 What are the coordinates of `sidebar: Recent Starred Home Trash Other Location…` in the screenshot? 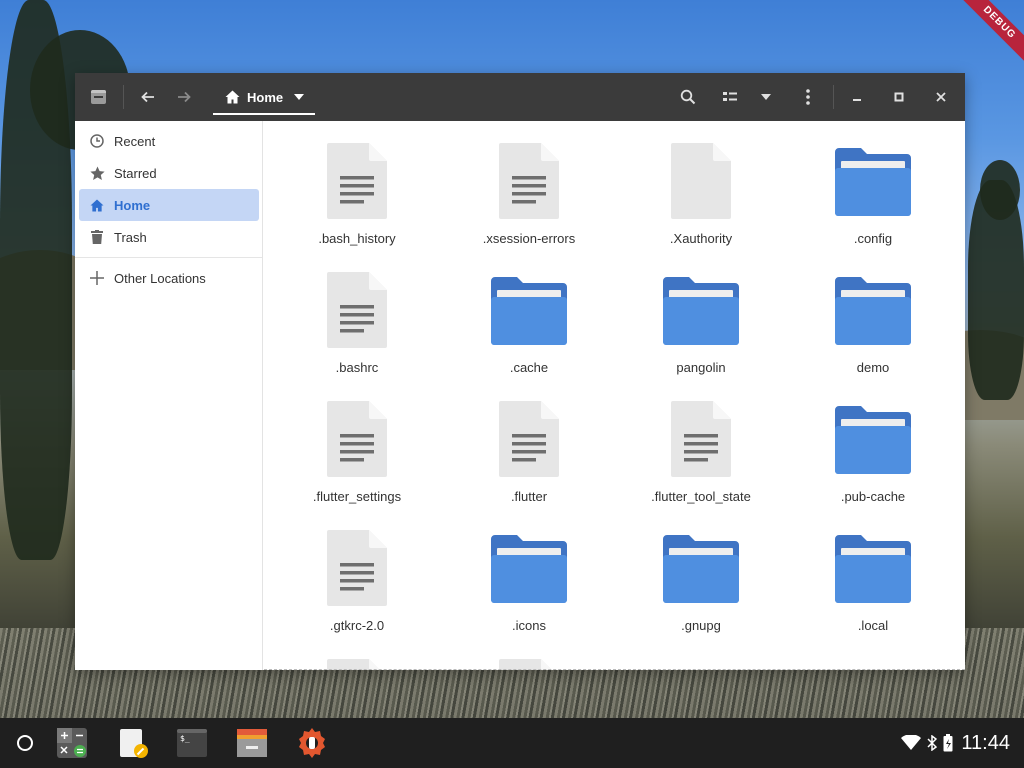 It's located at (169, 395).